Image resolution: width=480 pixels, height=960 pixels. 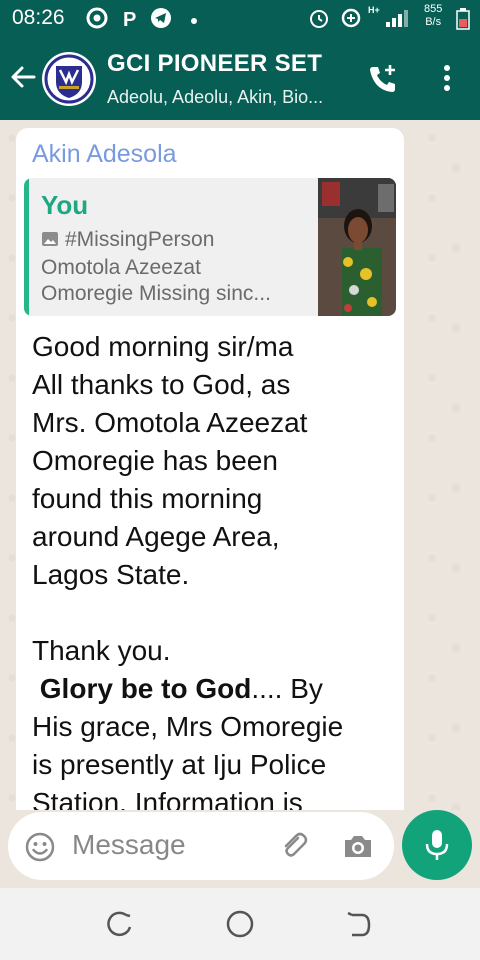 I want to click on message-input, so click(x=172, y=845).